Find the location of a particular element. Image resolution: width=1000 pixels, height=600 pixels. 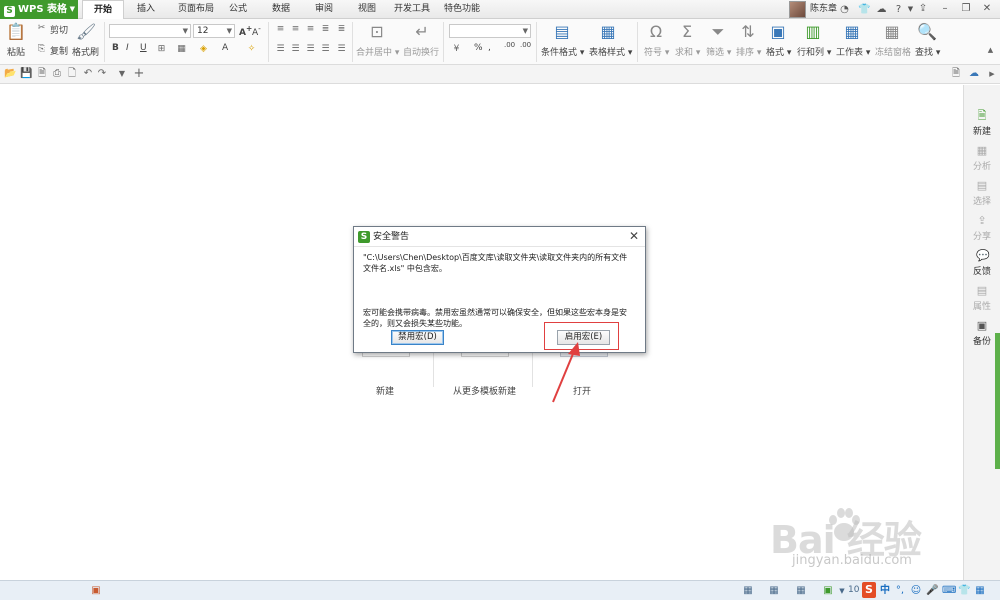

ime-logo-icon: S is located at coordinates (869, 590).